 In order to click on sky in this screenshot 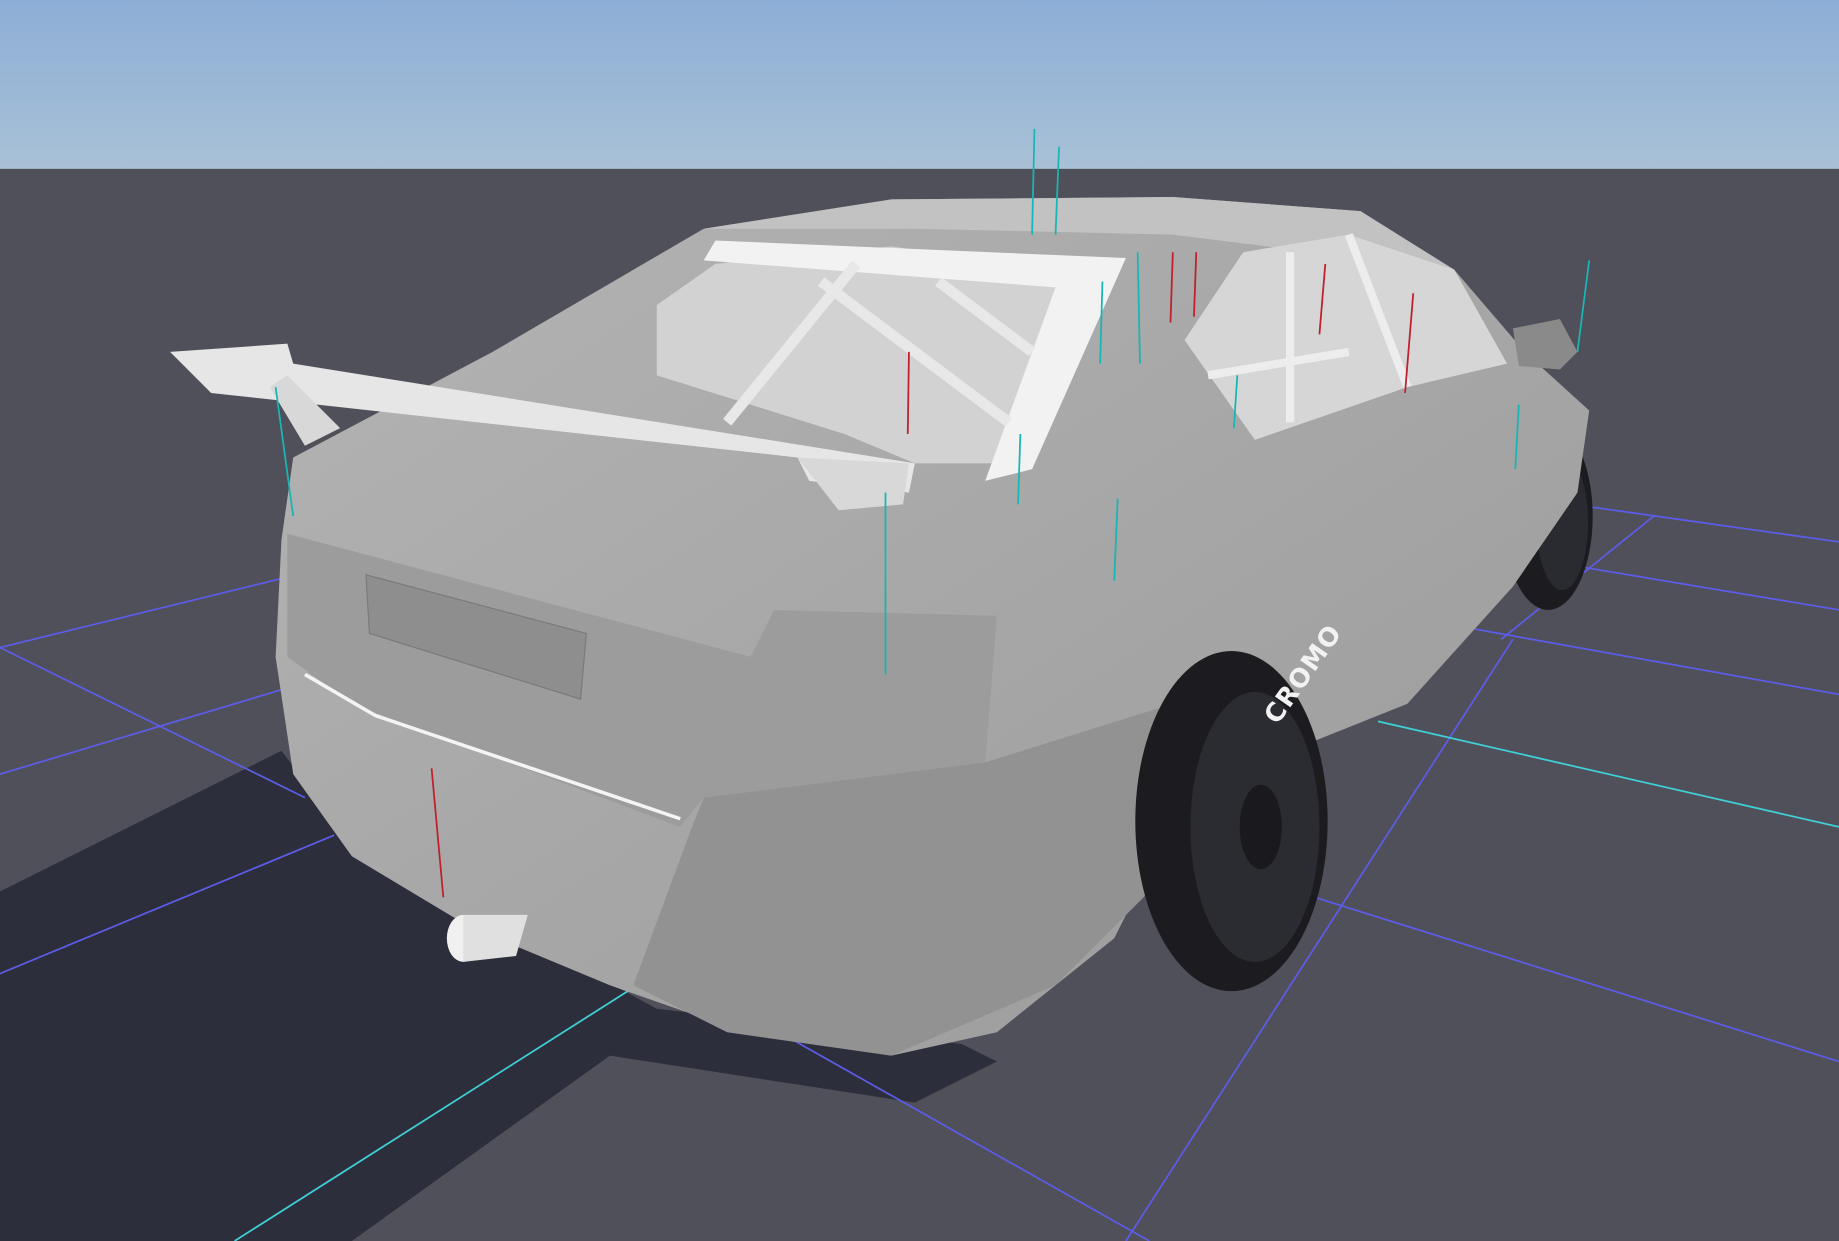, I will do `click(919, 84)`.